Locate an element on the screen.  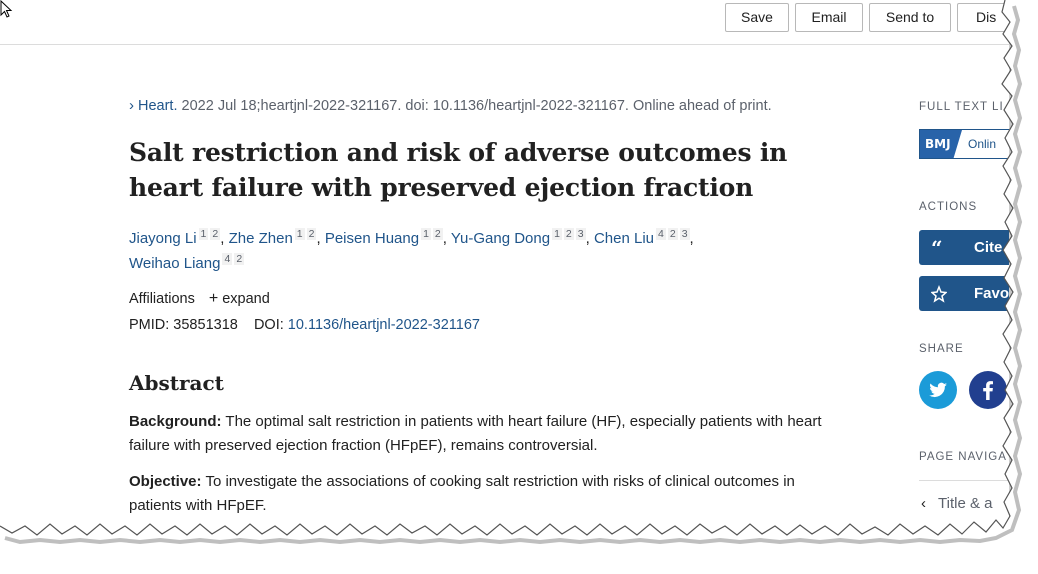
favorites-button: Favo is located at coordinates (964, 293).